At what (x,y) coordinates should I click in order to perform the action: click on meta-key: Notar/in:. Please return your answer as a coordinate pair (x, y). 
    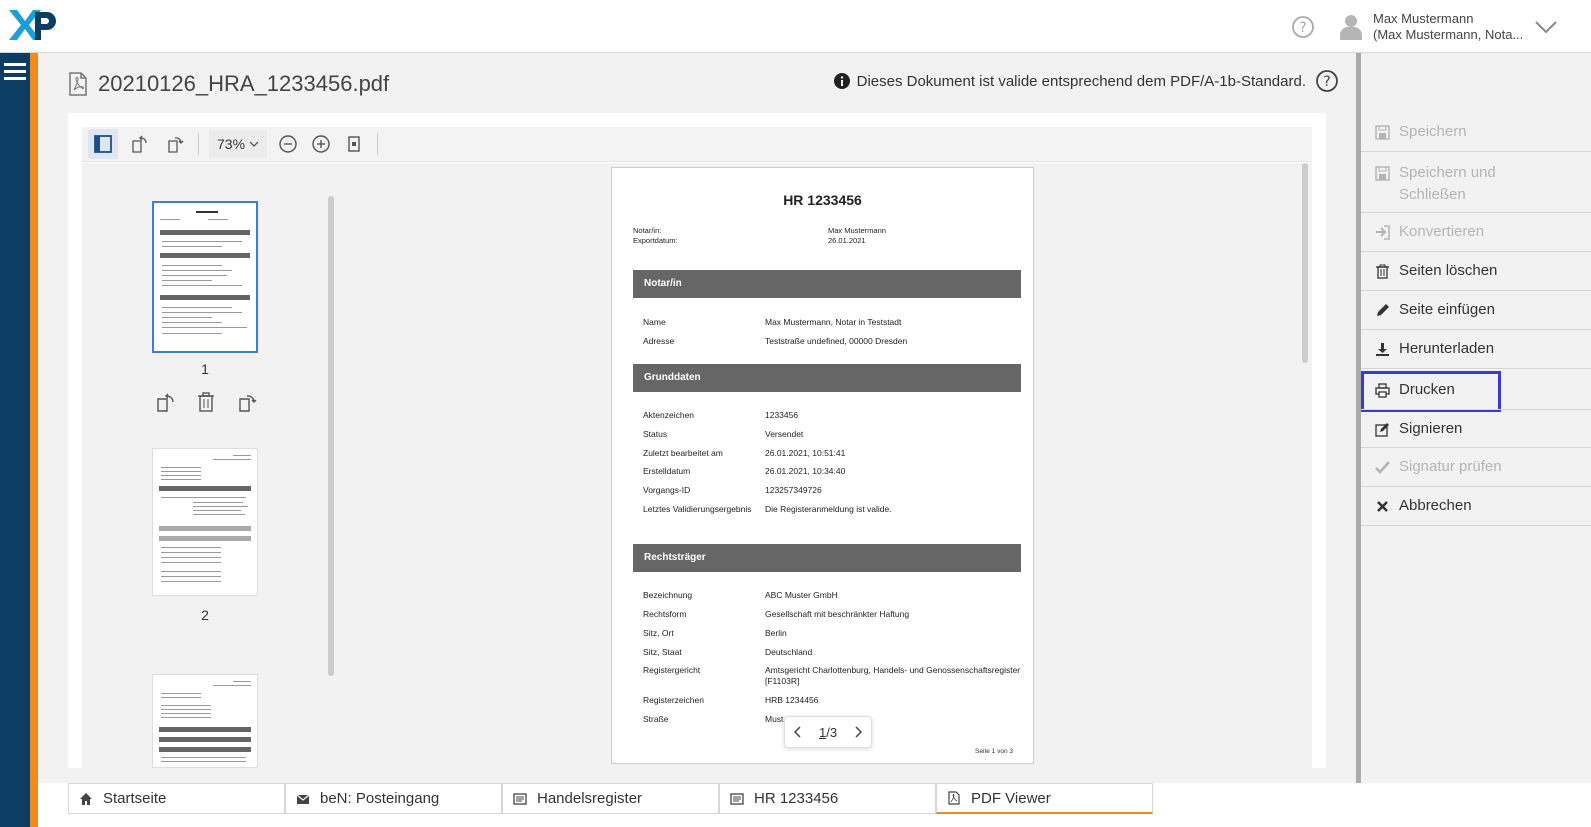
    Looking at the image, I should click on (647, 230).